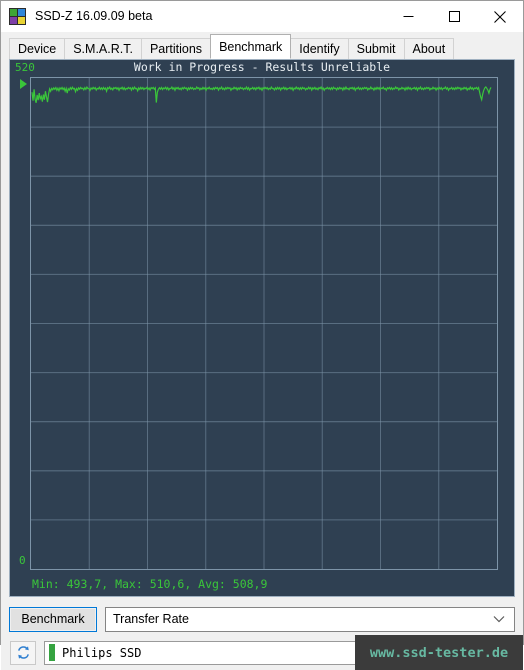 This screenshot has height=670, width=524. What do you see at coordinates (52, 652) in the screenshot?
I see `device-status-indicator` at bounding box center [52, 652].